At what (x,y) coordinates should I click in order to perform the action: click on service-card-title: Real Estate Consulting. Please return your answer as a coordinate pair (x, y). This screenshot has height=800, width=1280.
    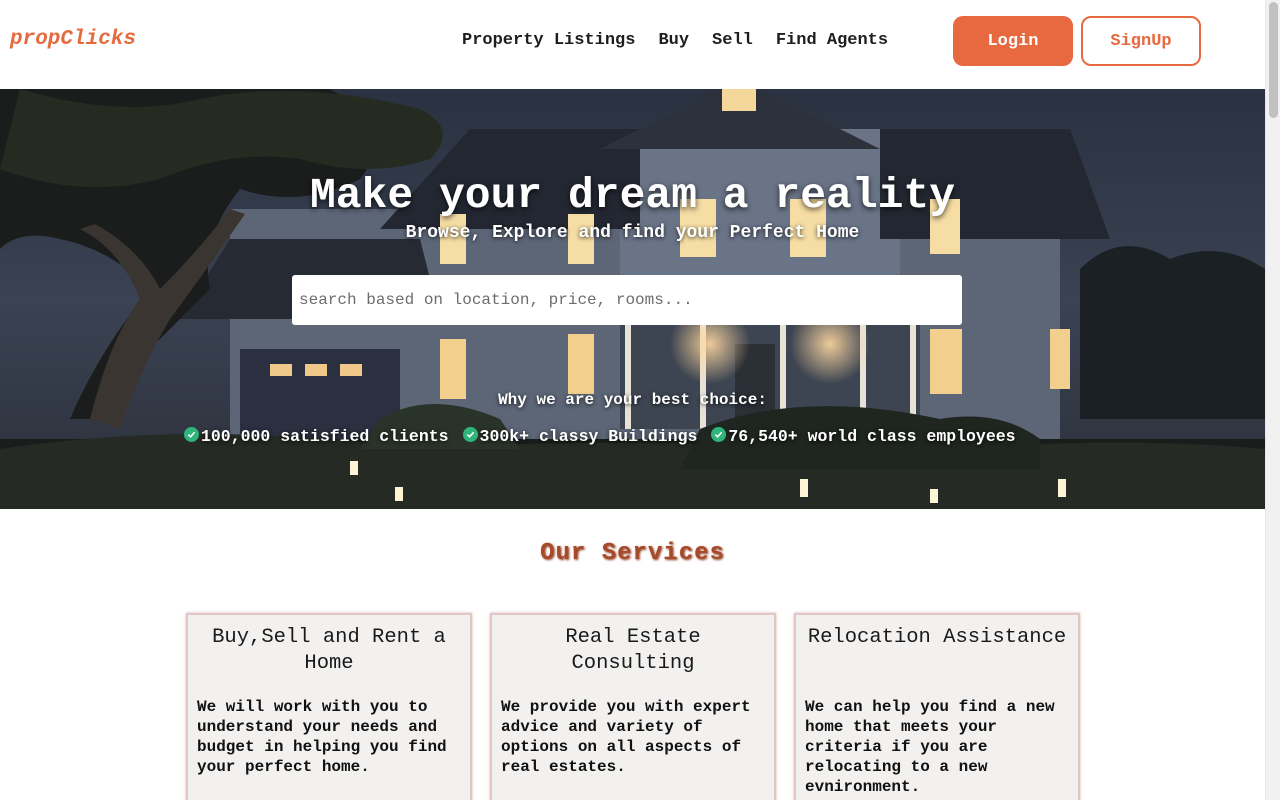
    Looking at the image, I should click on (633, 650).